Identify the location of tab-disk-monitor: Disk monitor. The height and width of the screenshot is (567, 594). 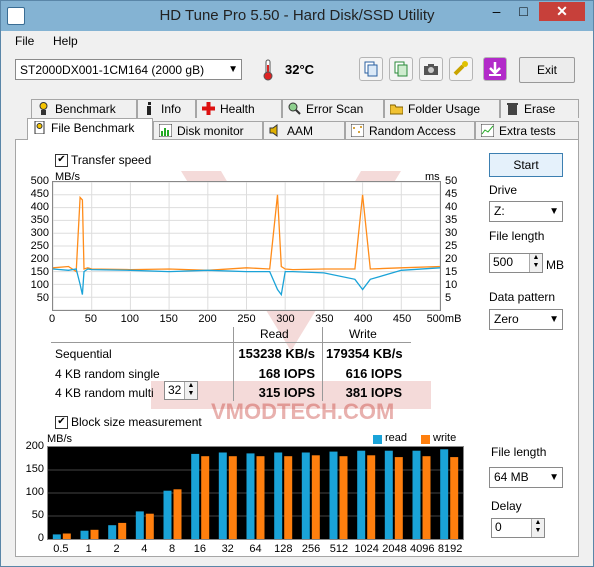
(208, 130).